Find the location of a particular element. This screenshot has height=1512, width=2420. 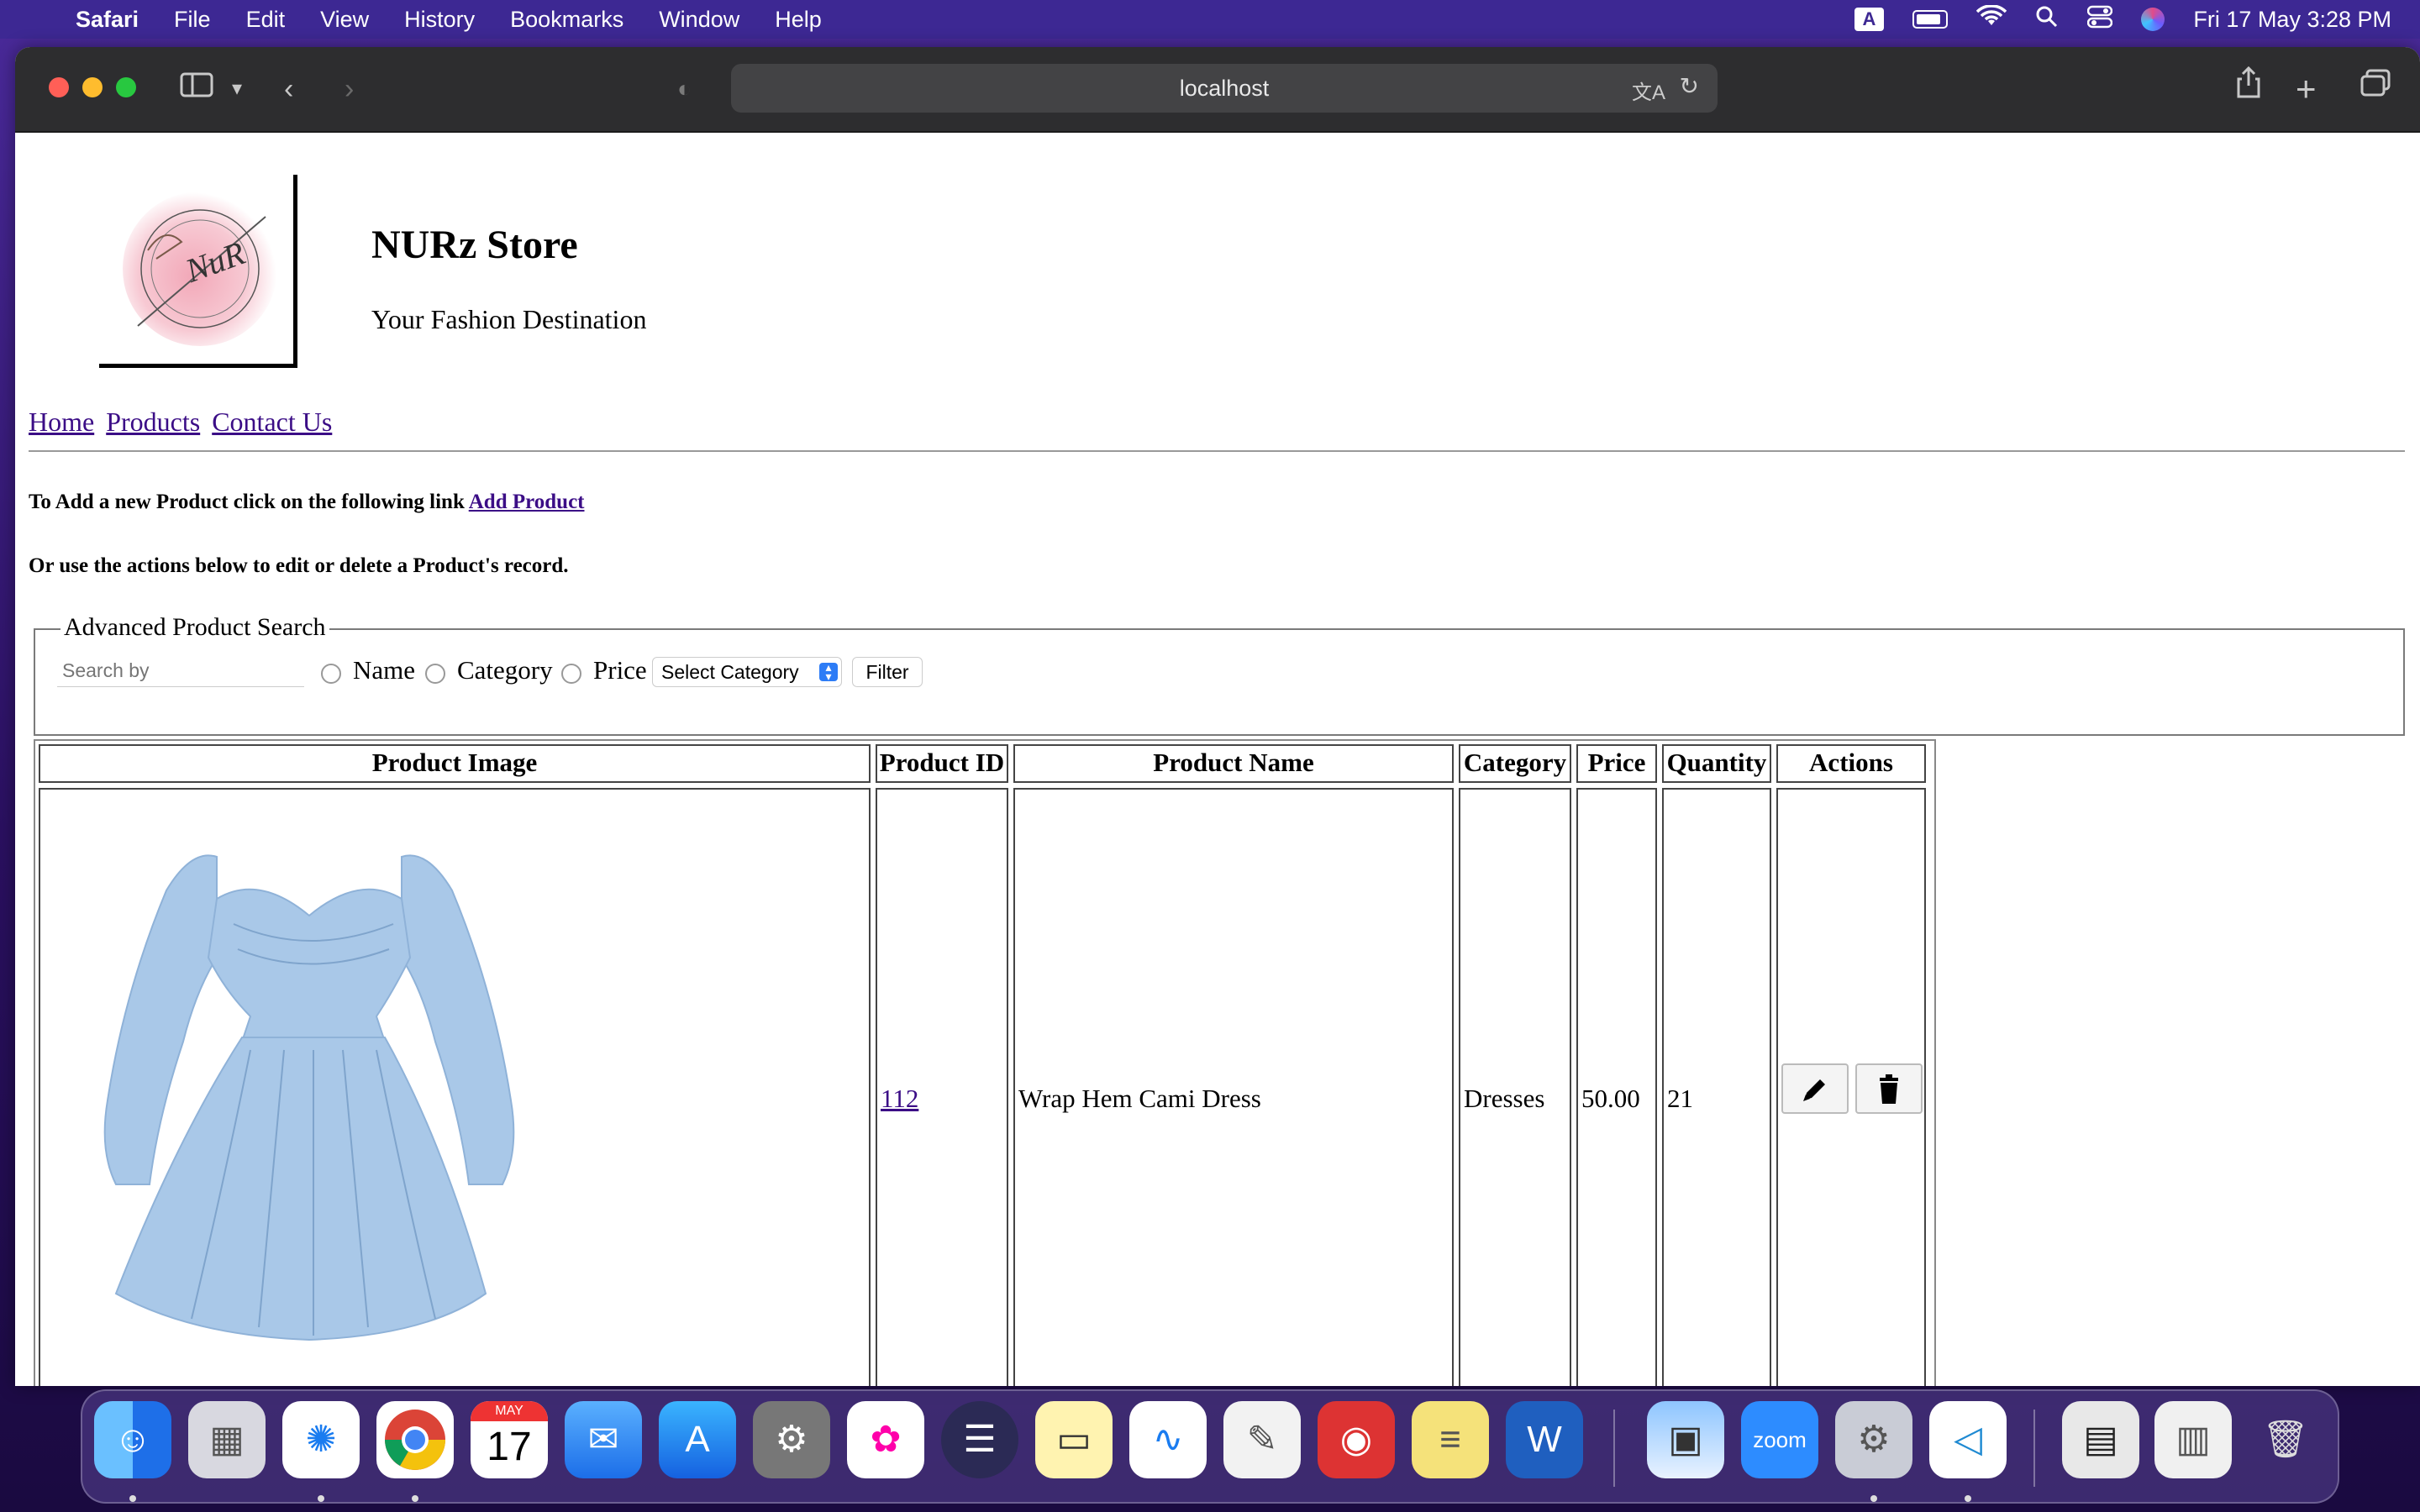

main-nav: Home Products Contact Us is located at coordinates (183, 422).